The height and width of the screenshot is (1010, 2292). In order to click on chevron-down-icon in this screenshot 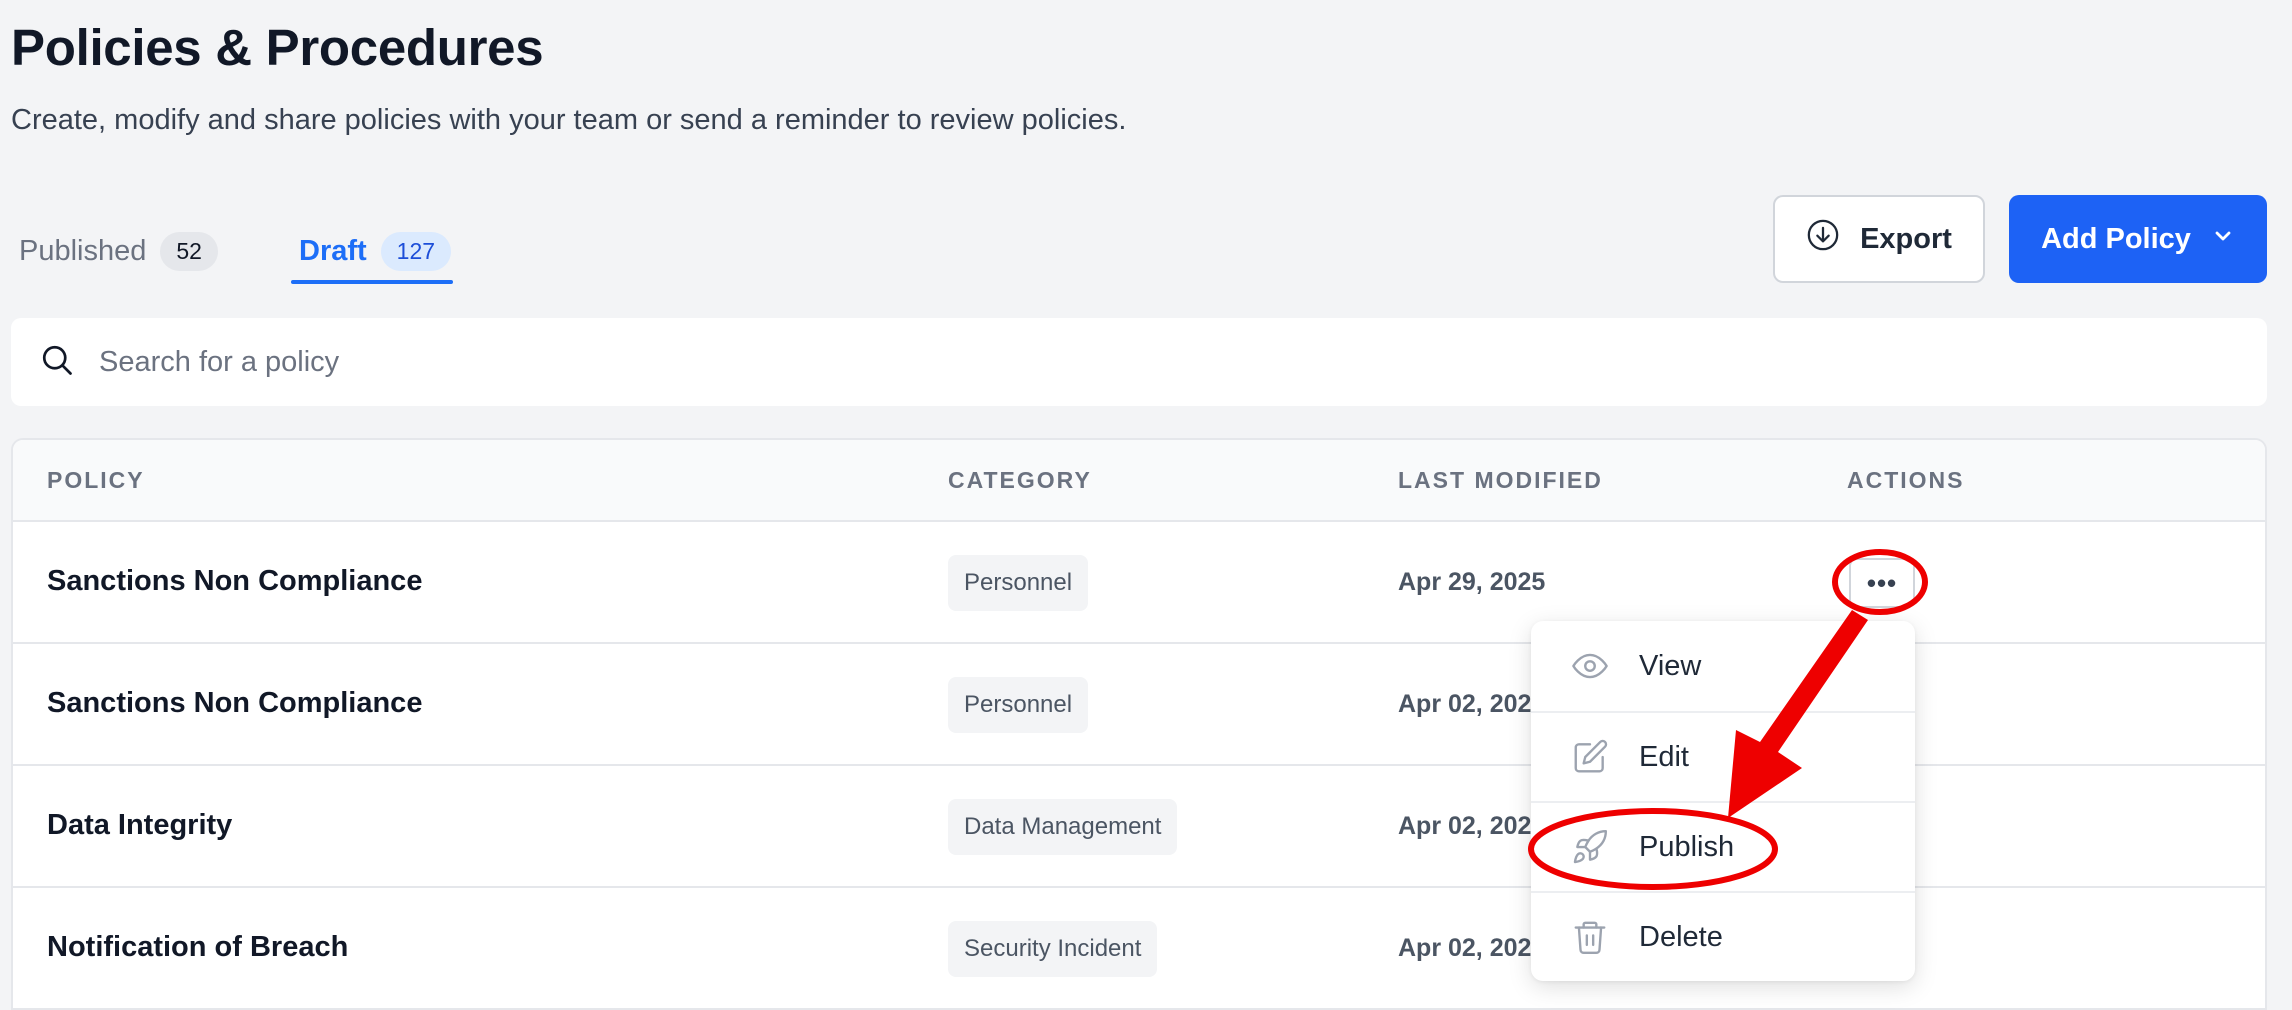, I will do `click(2223, 239)`.